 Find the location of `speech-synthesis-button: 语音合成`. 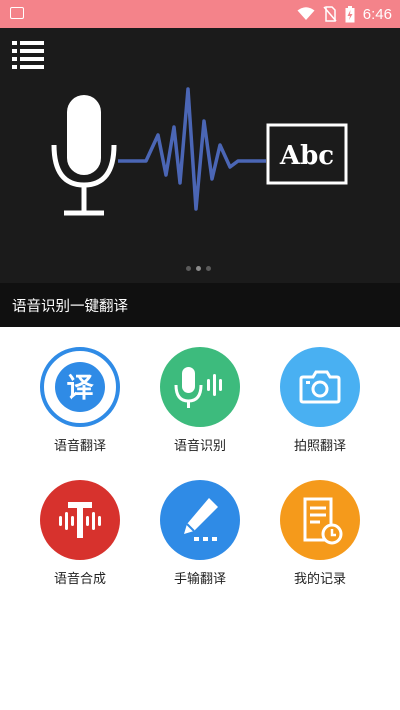

speech-synthesis-button: 语音合成 is located at coordinates (80, 523).